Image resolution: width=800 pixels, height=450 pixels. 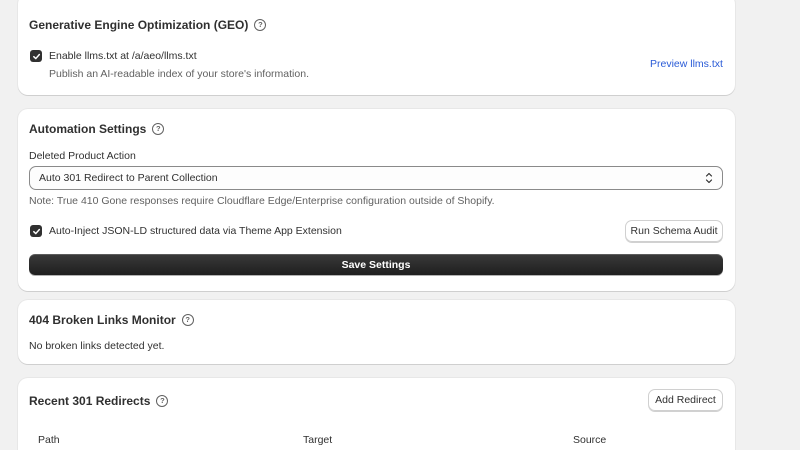 I want to click on recent-redirects-title: Recent 301 Redirects ?, so click(x=99, y=401).